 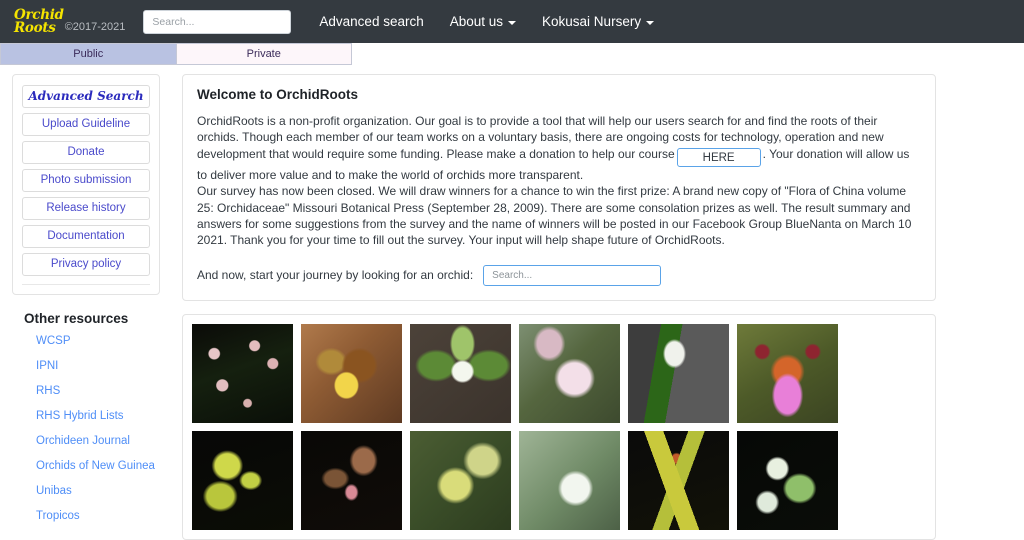 What do you see at coordinates (678, 373) in the screenshot?
I see `thumbnail-white-bud-green-stem` at bounding box center [678, 373].